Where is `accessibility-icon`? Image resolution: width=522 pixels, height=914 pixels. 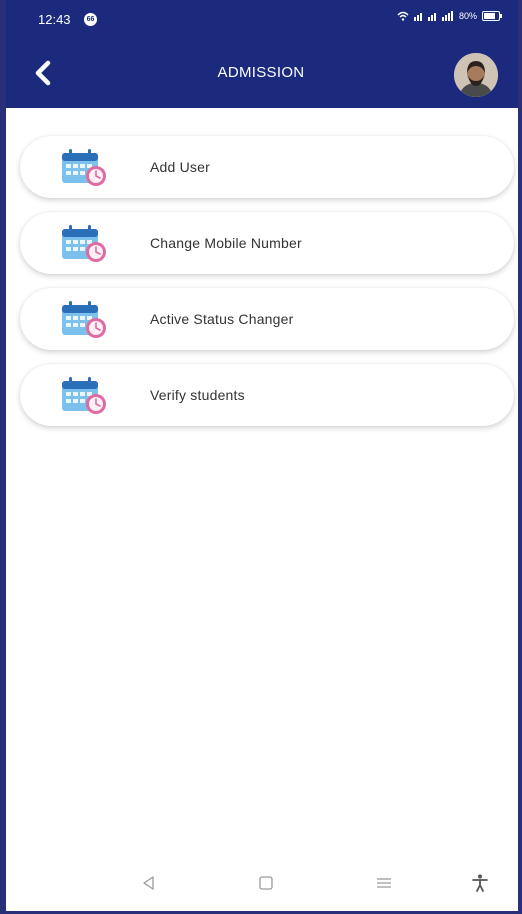 accessibility-icon is located at coordinates (480, 883).